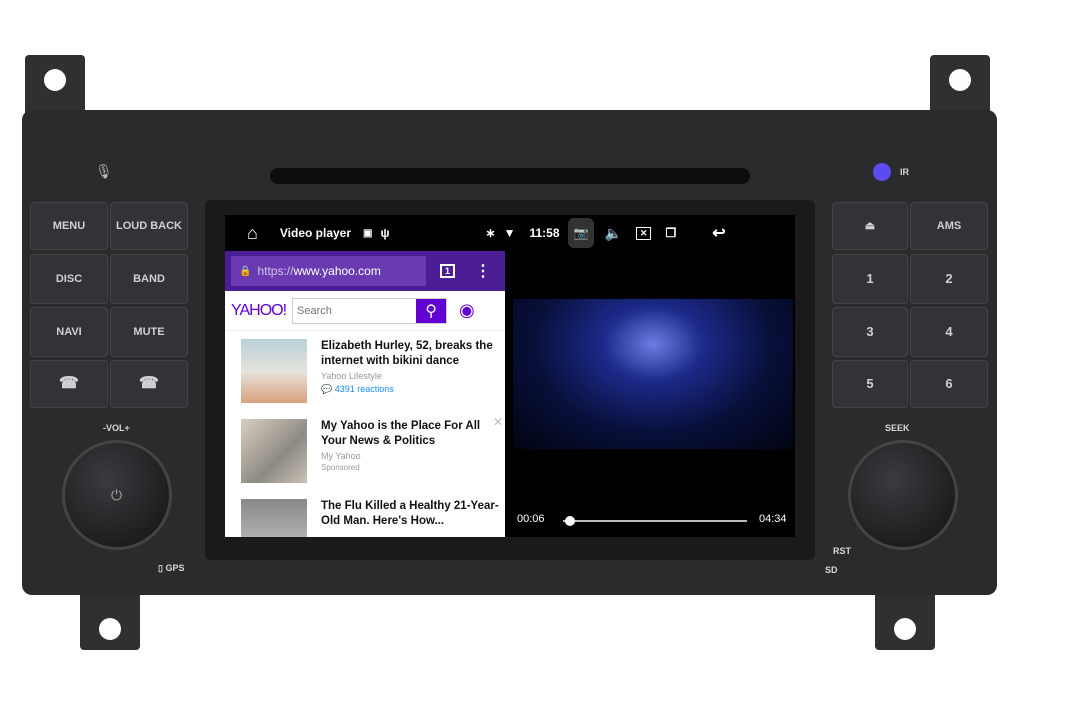 The width and height of the screenshot is (1066, 711). Describe the element at coordinates (483, 271) in the screenshot. I see `menu-icon: ⋮` at that location.